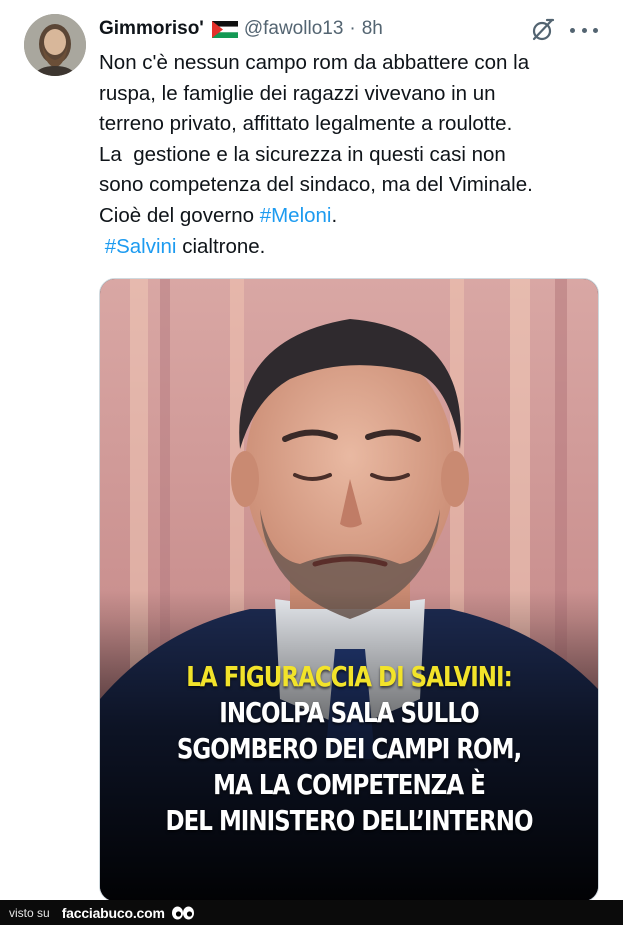 This screenshot has height=925, width=623. I want to click on more-icon, so click(584, 30).